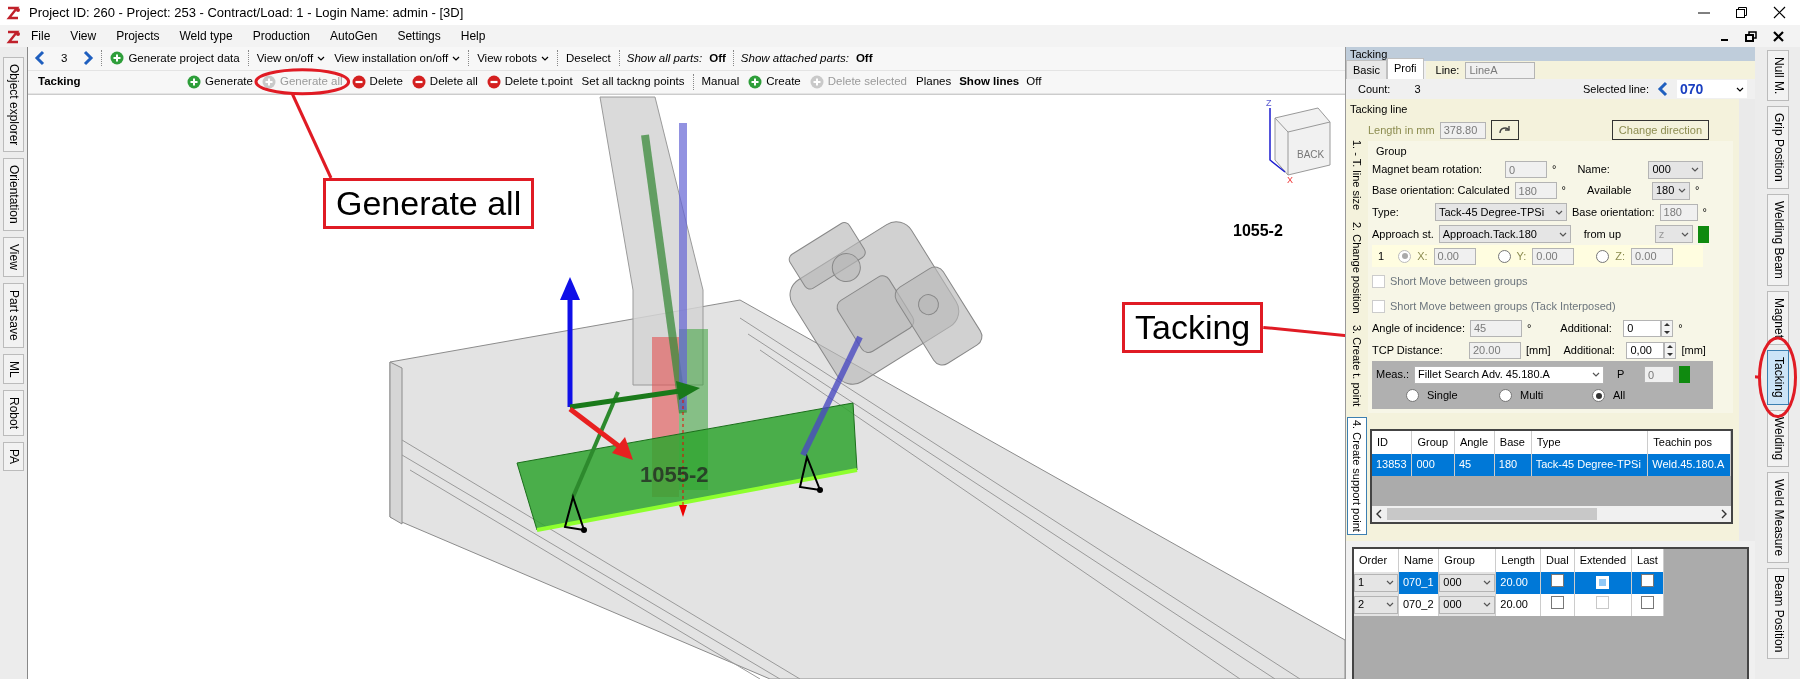  Describe the element at coordinates (529, 82) in the screenshot. I see `toolbar-button: Delete t.point` at that location.